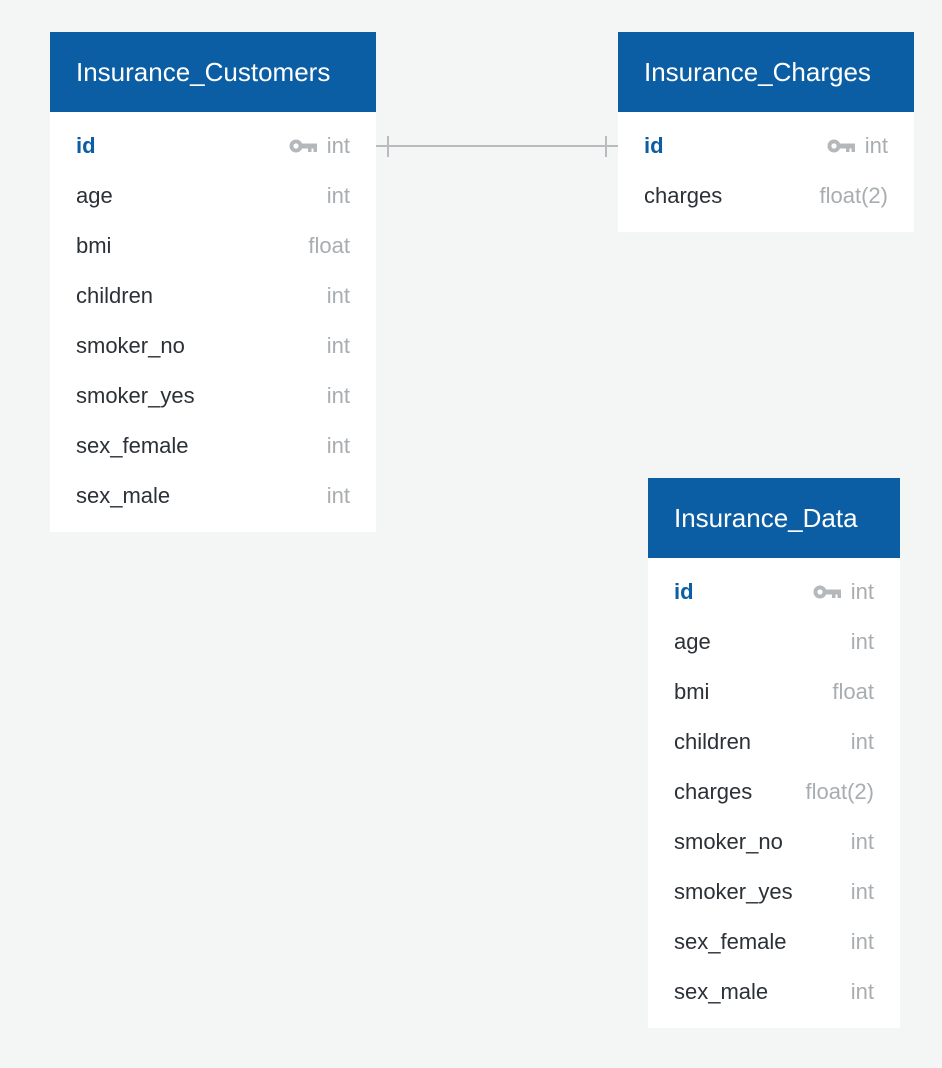 The width and height of the screenshot is (942, 1068). I want to click on column-list: id int charges float(2), so click(766, 172).